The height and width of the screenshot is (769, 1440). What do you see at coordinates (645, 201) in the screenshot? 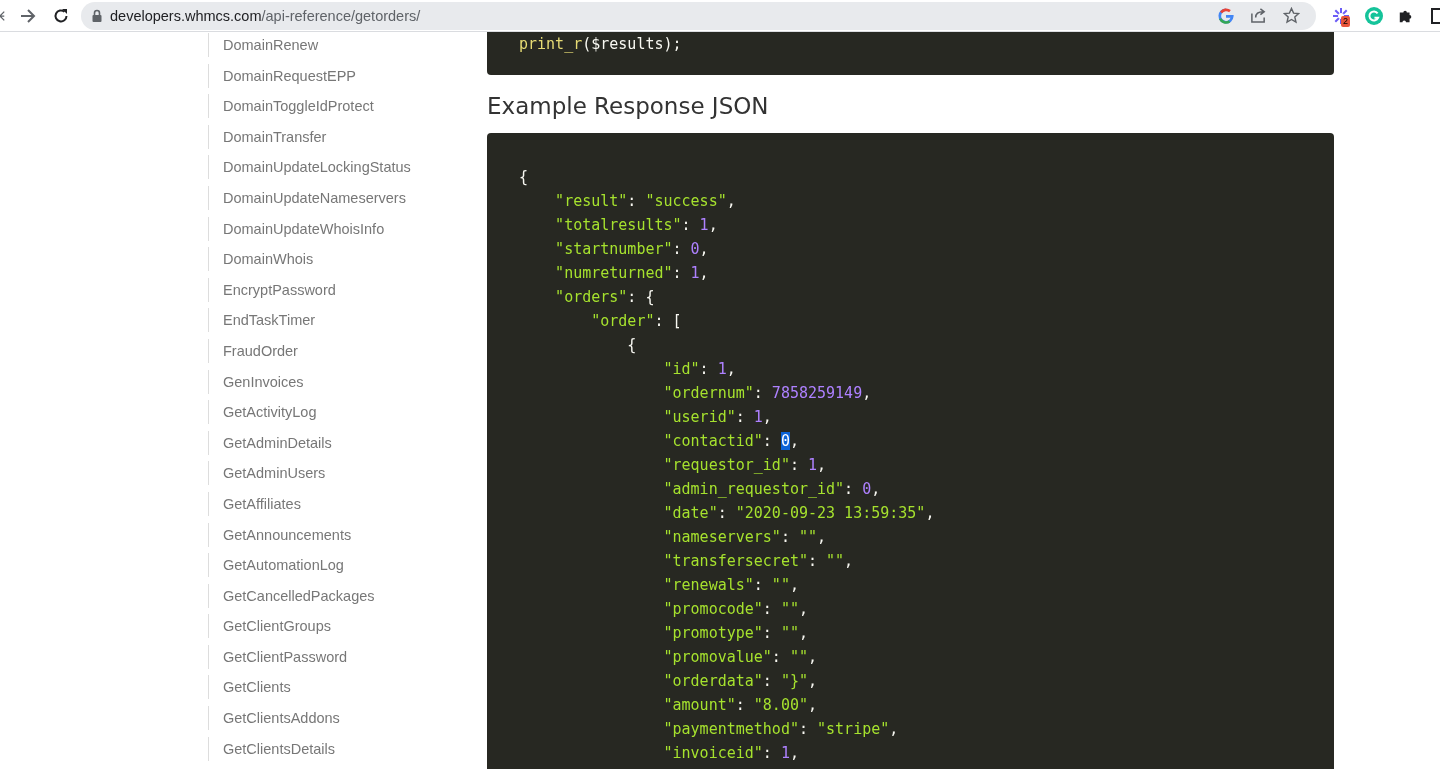
I see `code-line: "result": "success",` at bounding box center [645, 201].